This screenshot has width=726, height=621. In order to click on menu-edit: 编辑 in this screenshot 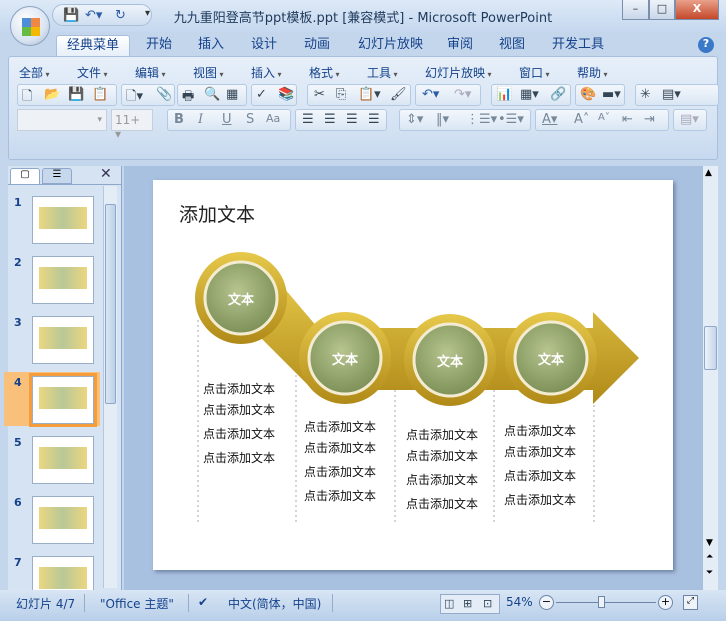, I will do `click(150, 72)`.